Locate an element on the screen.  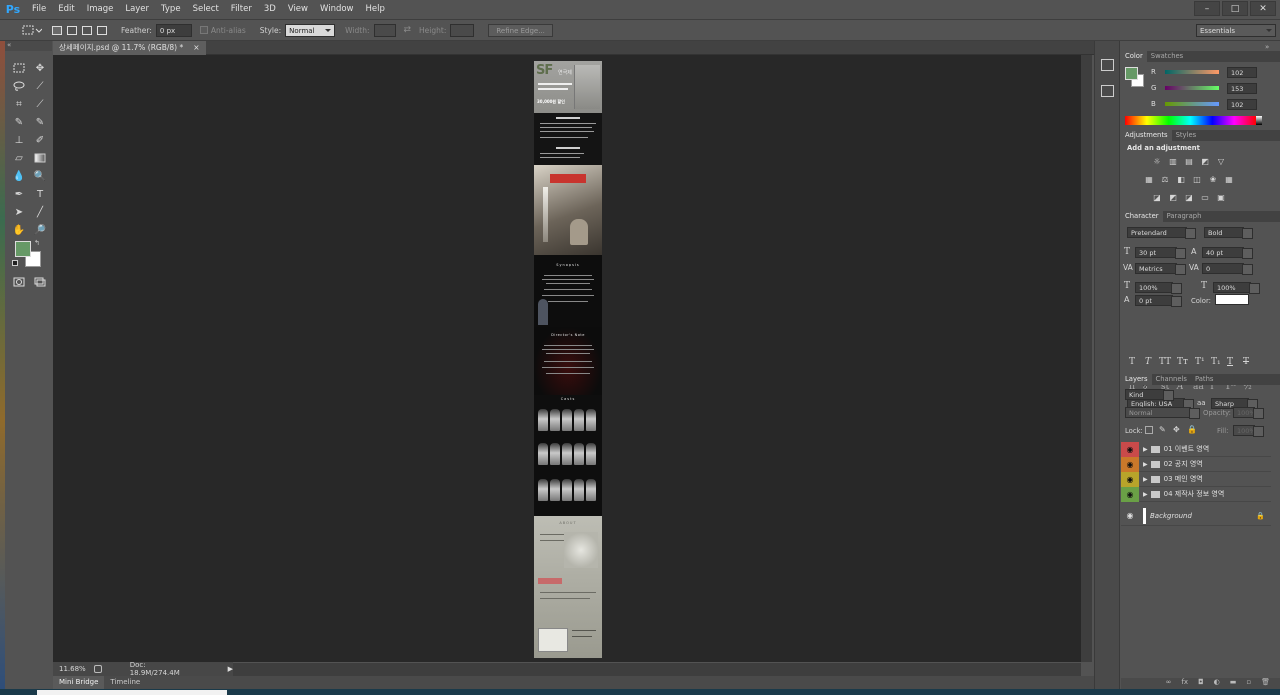
horizontal-scrollbar is located at coordinates (657, 669).